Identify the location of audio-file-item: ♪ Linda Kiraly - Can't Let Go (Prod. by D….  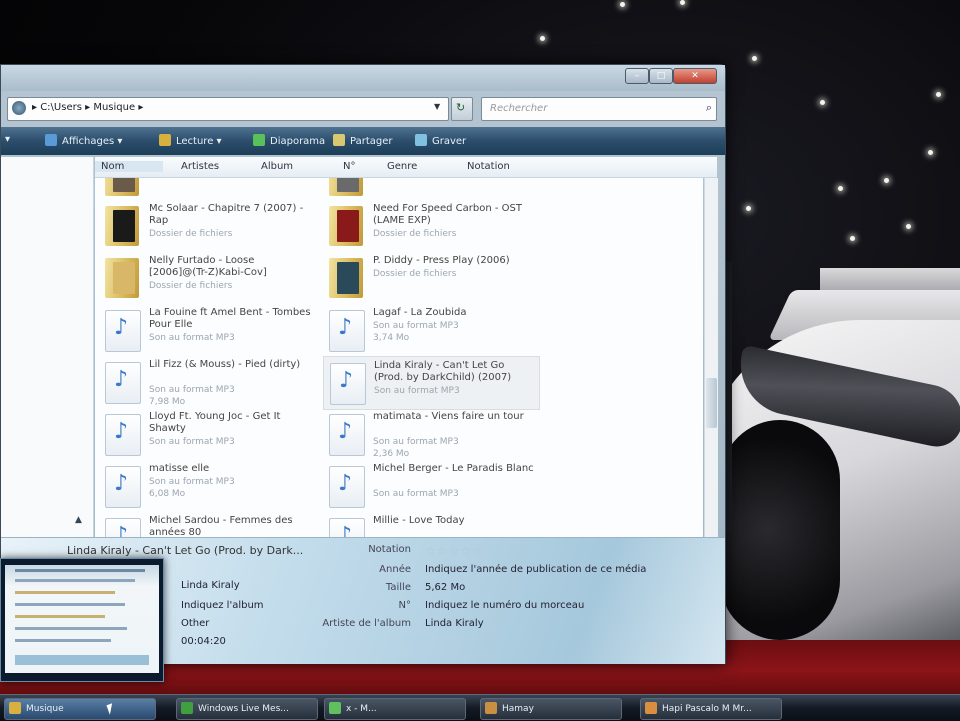
(431, 383).